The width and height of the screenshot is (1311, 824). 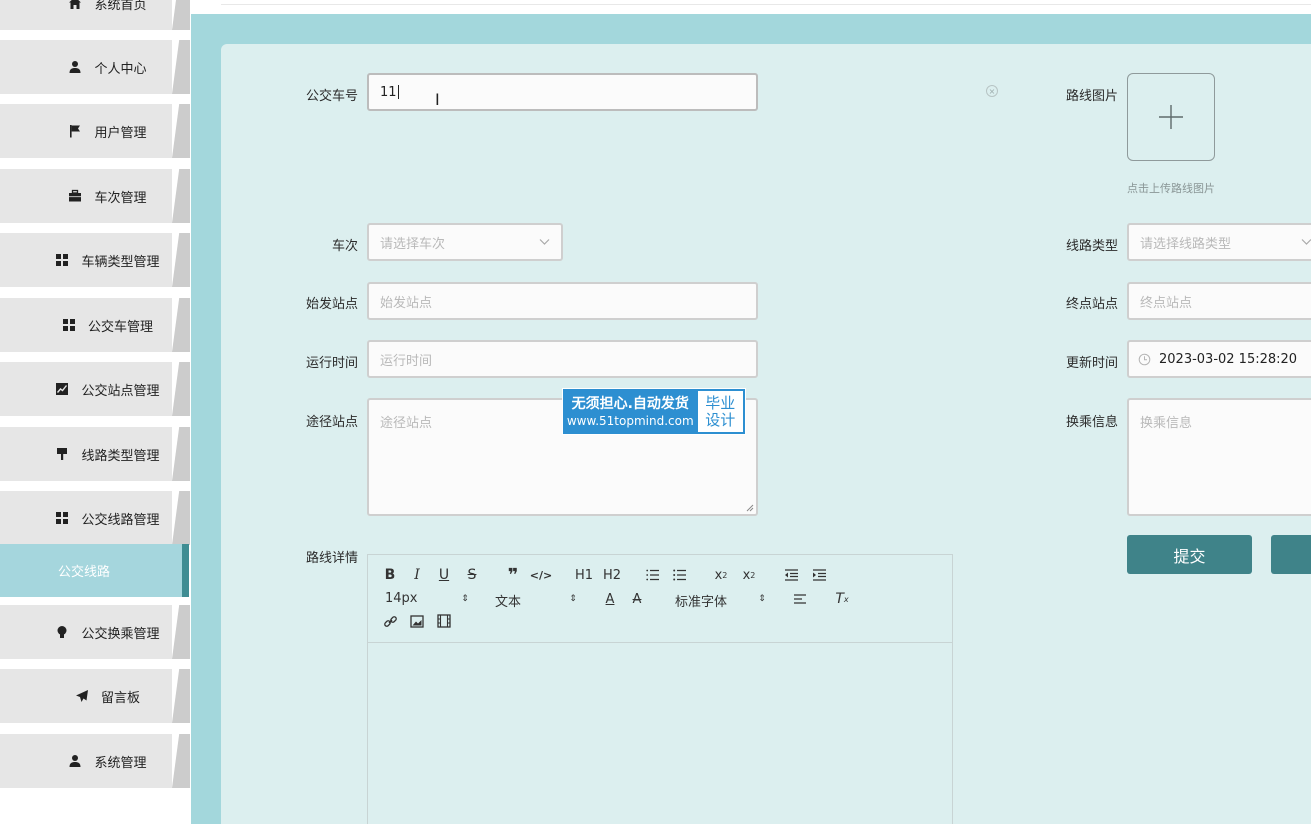 I want to click on sidebar-item-bus-route-management: 公交线路管理, so click(x=95, y=518).